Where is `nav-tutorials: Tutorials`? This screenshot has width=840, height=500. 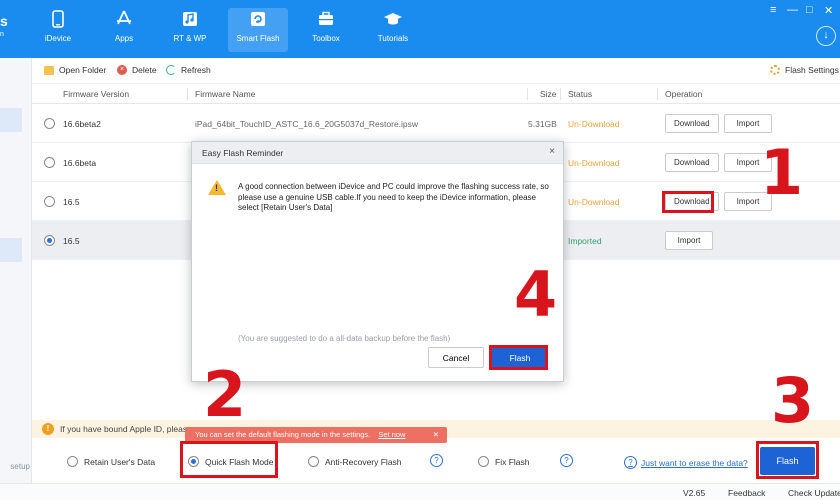 nav-tutorials: Tutorials is located at coordinates (393, 30).